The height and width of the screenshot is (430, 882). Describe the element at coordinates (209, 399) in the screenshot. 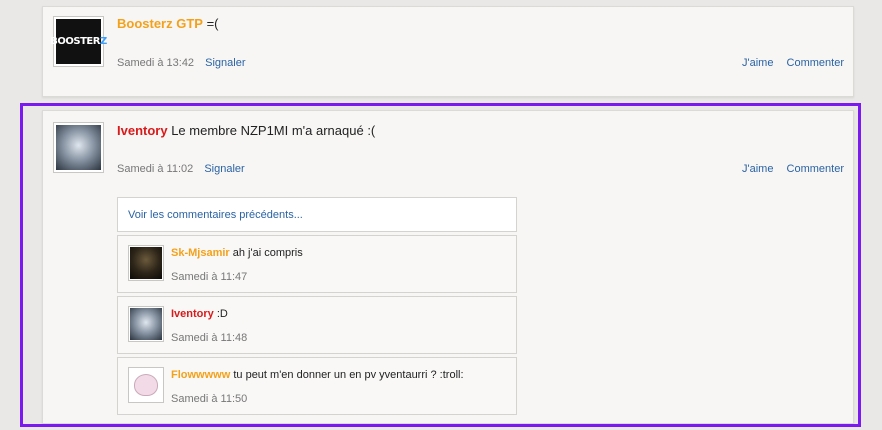

I see `comment-timestamp: Samedi à 11:50` at that location.